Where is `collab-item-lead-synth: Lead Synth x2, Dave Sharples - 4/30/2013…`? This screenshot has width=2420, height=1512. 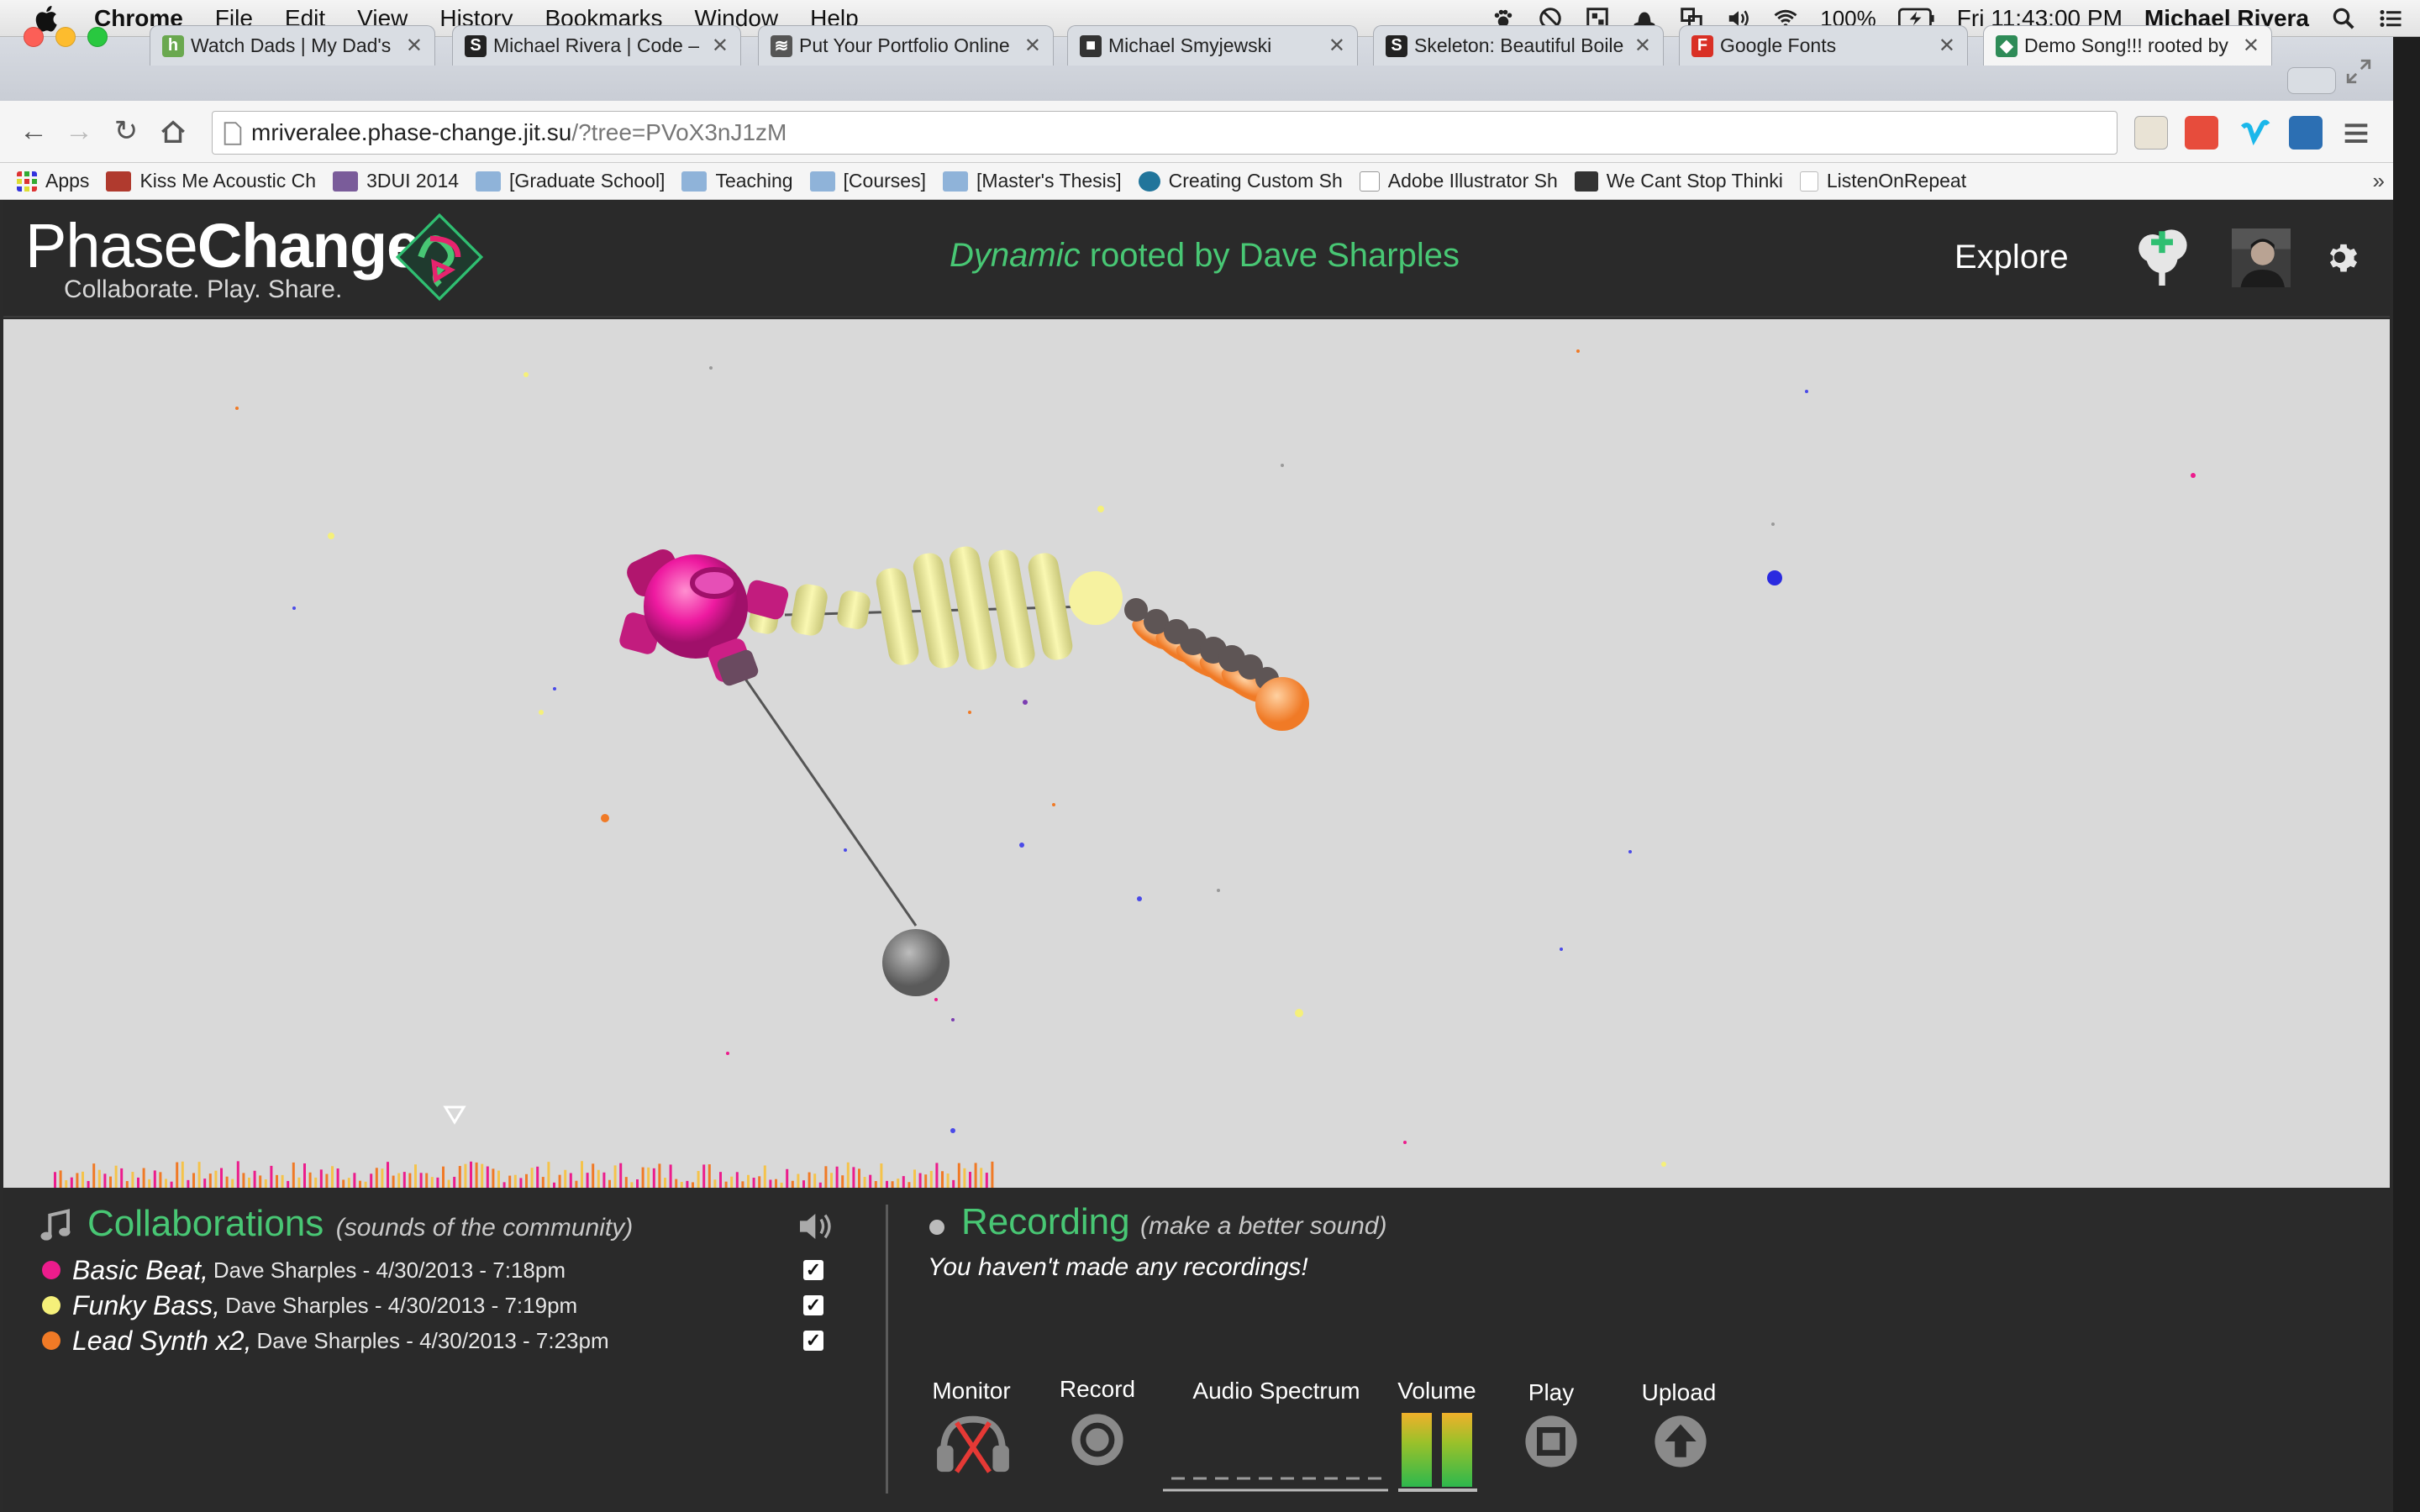 collab-item-lead-synth: Lead Synth x2, Dave Sharples - 4/30/2013… is located at coordinates (325, 1340).